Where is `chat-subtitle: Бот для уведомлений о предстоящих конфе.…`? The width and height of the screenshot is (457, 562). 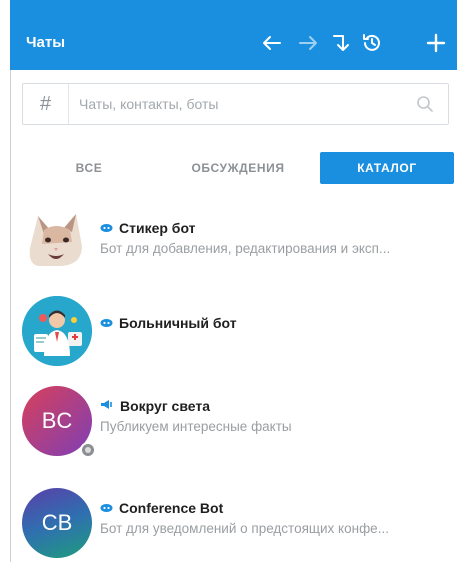 chat-subtitle: Бот для уведомлений о предстоящих конфе.… is located at coordinates (244, 528).